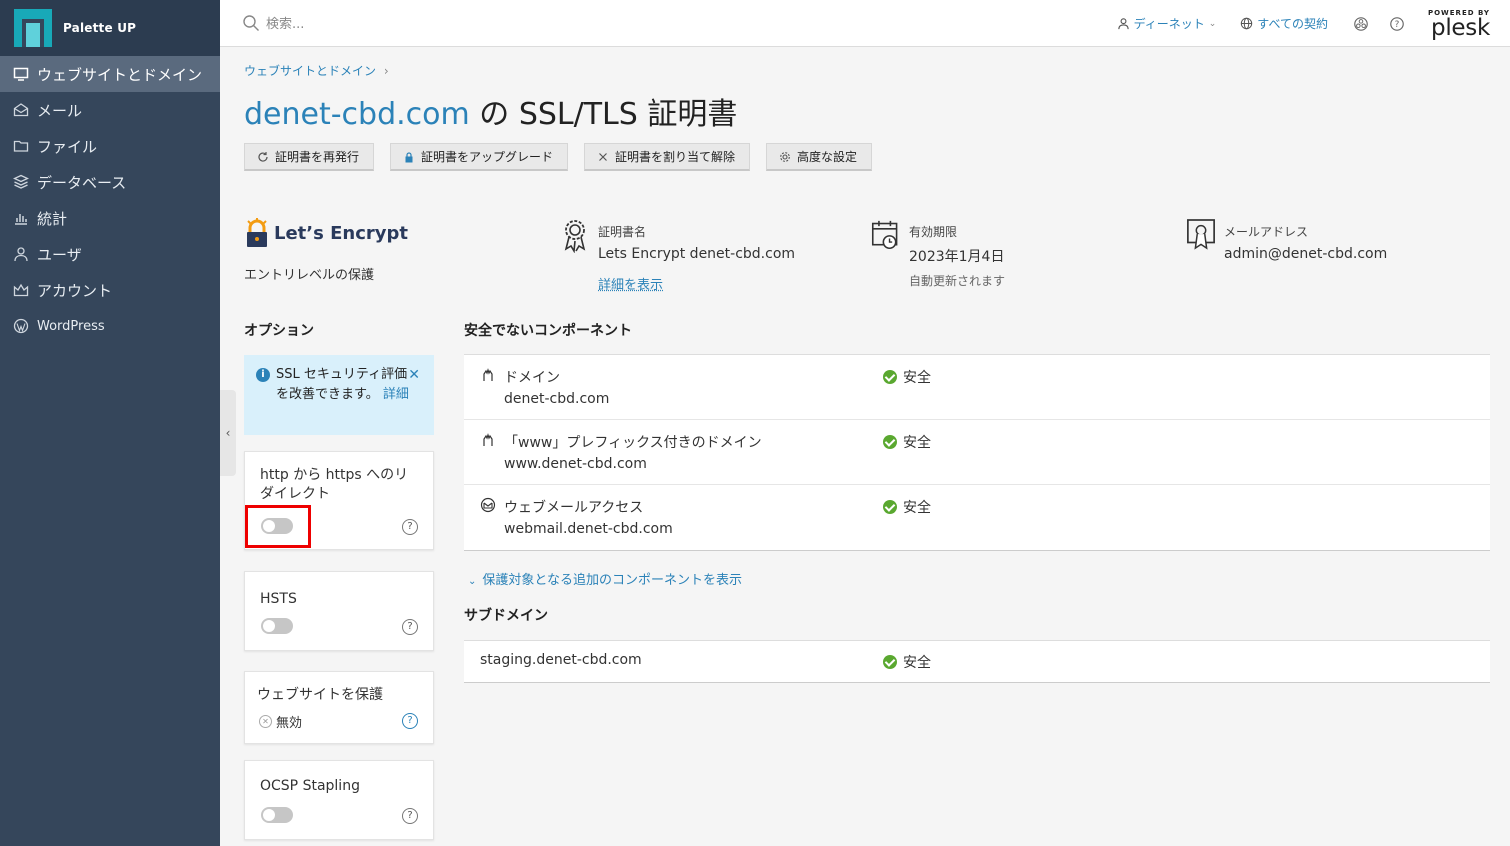 Image resolution: width=1510 pixels, height=846 pixels. What do you see at coordinates (633, 443) in the screenshot?
I see `component-name: 「www」プレフィックス付きのドメイン` at bounding box center [633, 443].